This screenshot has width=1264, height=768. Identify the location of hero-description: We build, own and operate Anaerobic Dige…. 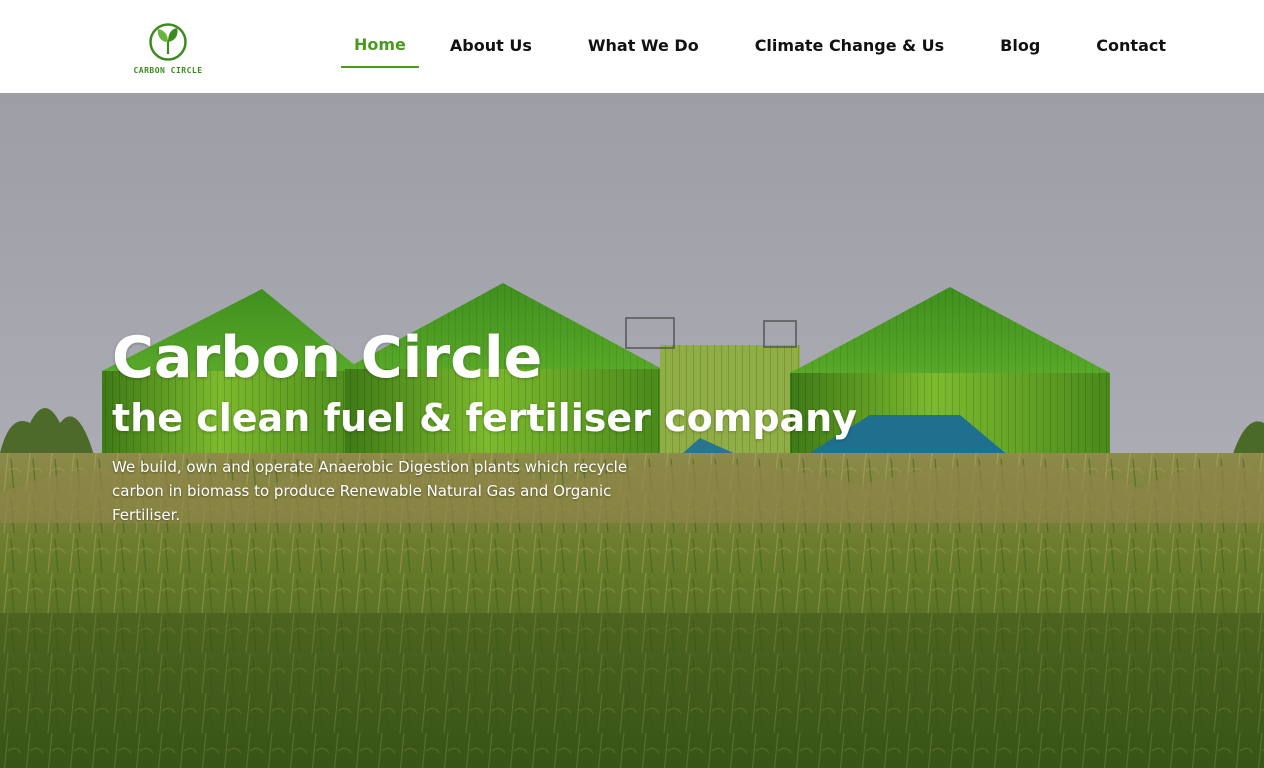
(370, 491).